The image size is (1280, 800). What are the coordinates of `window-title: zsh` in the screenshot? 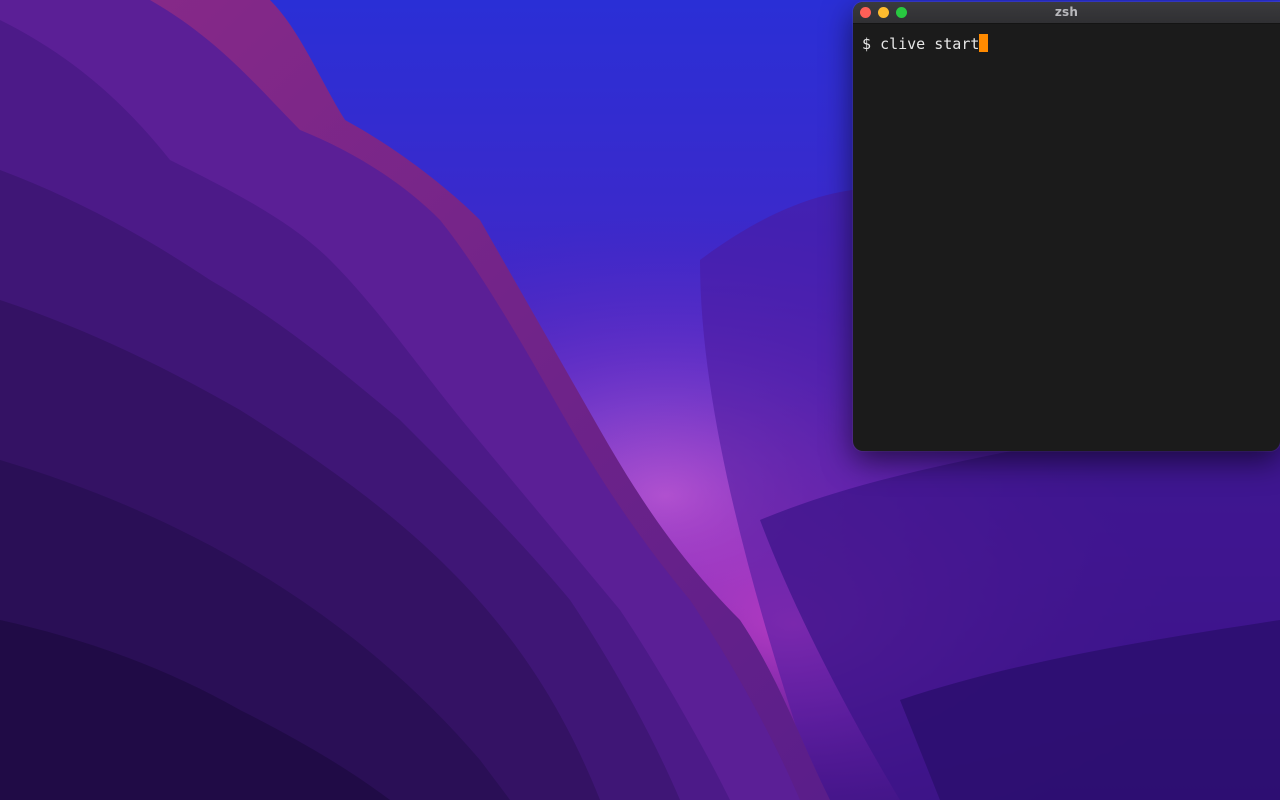 It's located at (1066, 12).